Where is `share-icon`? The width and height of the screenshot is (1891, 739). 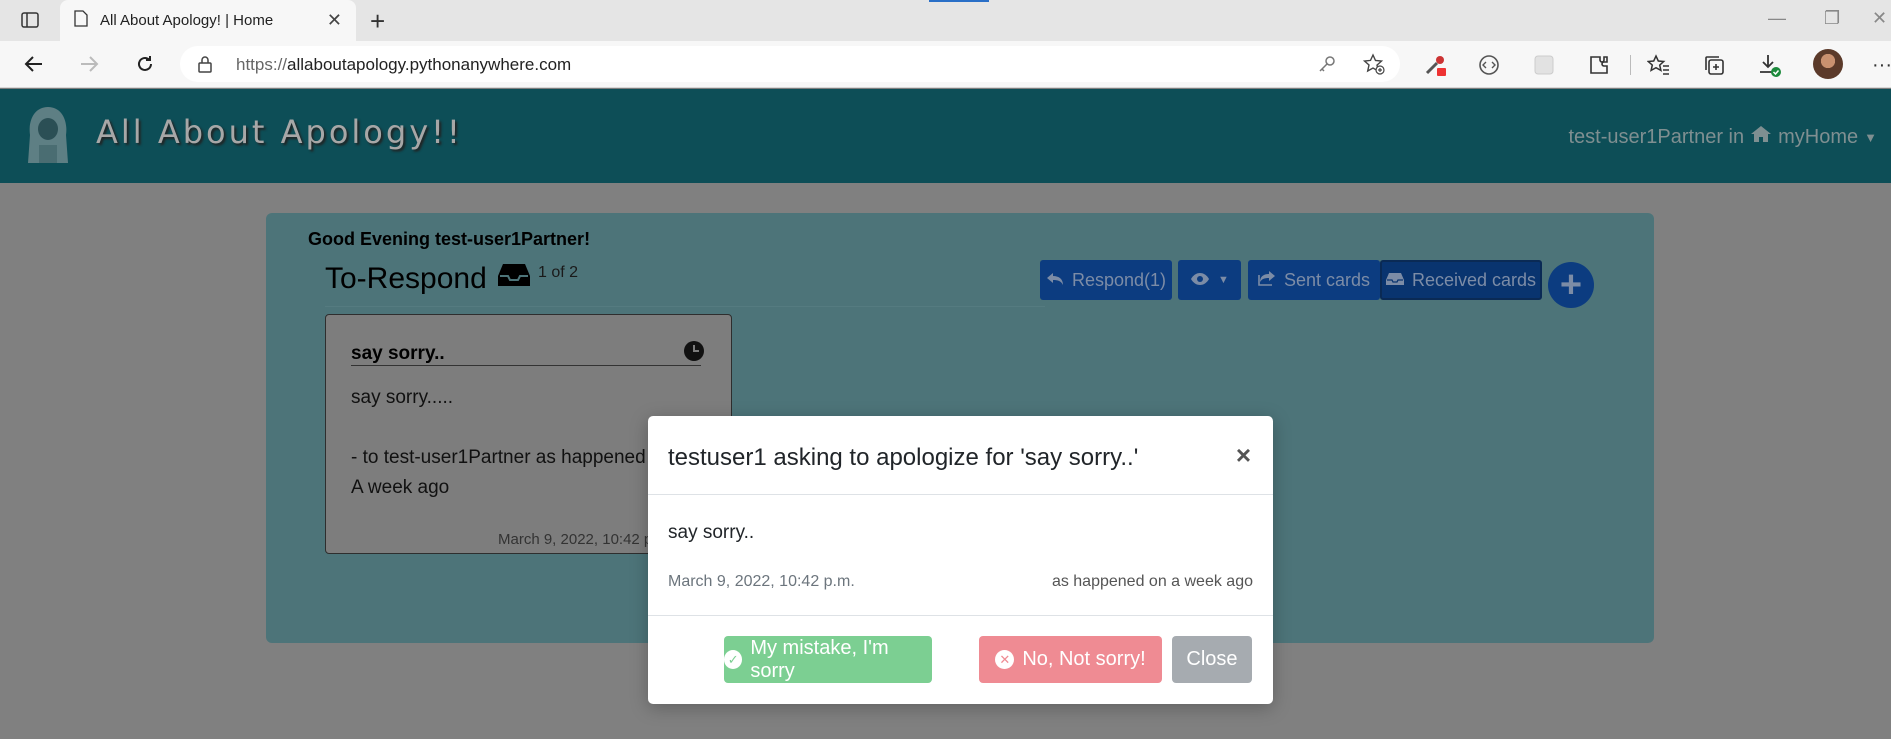 share-icon is located at coordinates (1267, 280).